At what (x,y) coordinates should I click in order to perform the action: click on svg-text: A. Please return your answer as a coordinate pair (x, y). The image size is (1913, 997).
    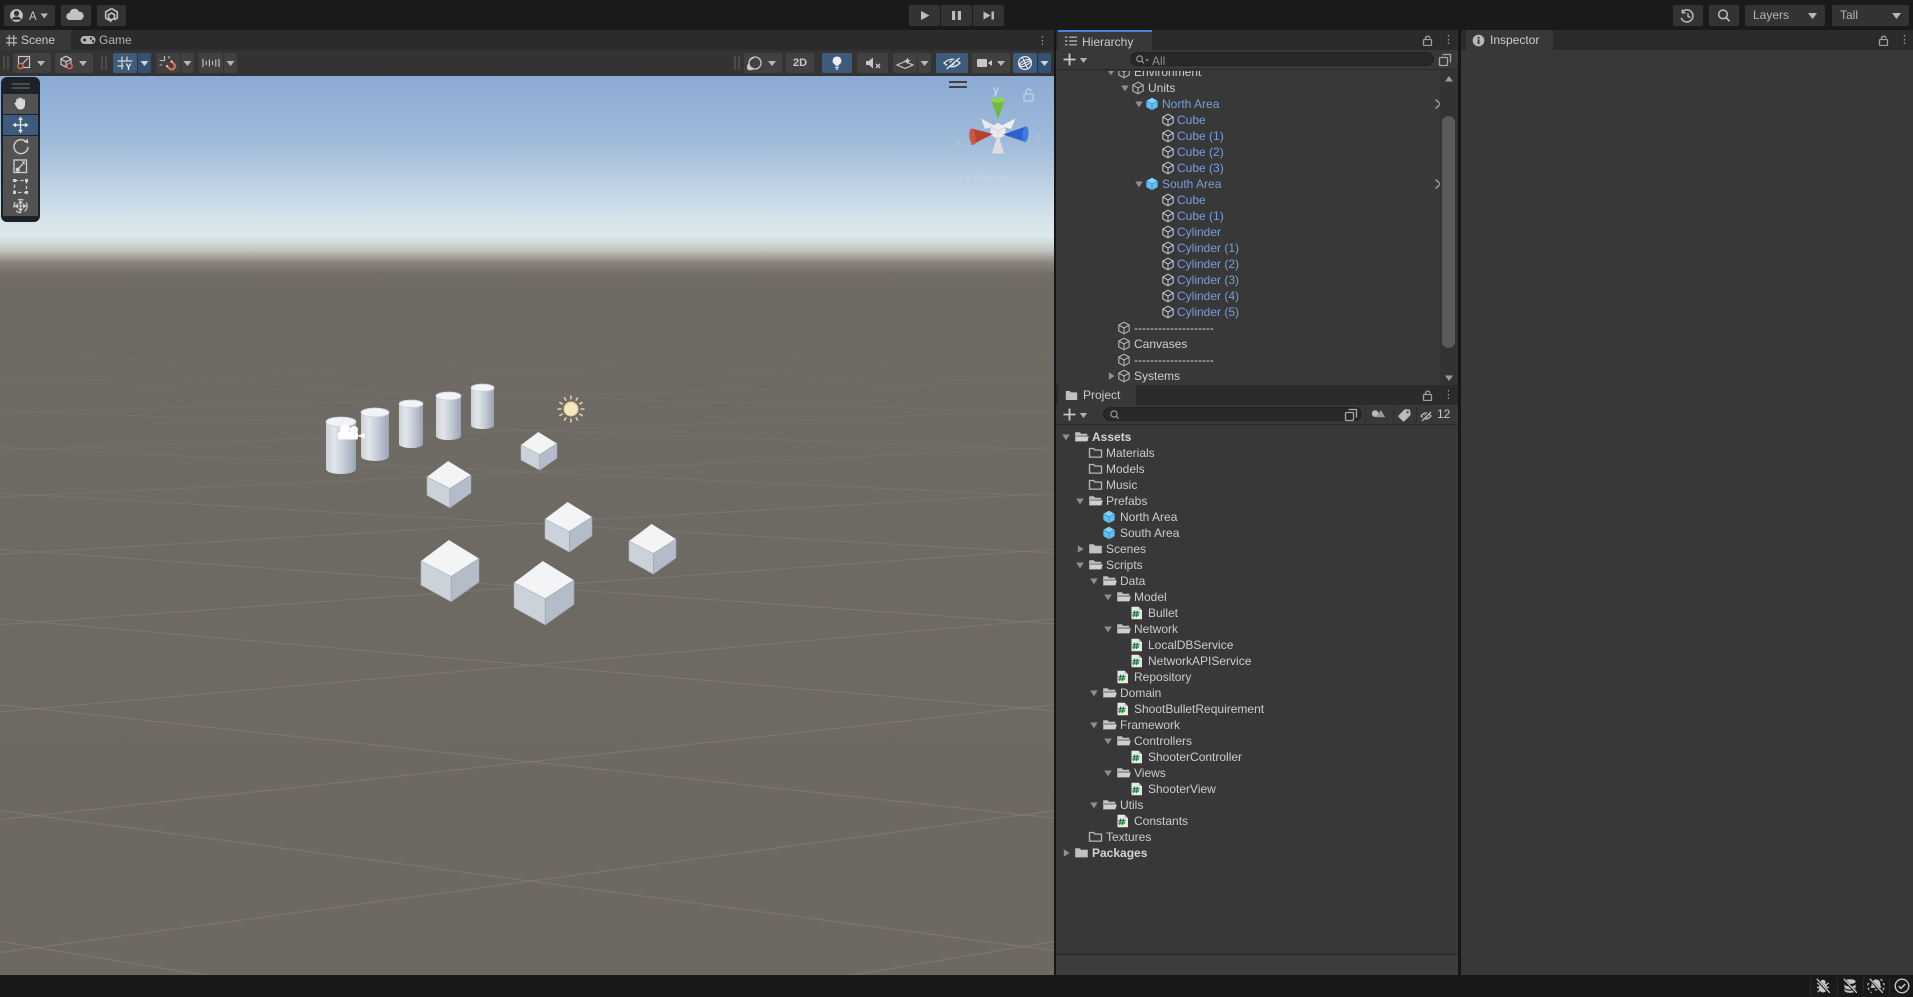
    Looking at the image, I should click on (33, 17).